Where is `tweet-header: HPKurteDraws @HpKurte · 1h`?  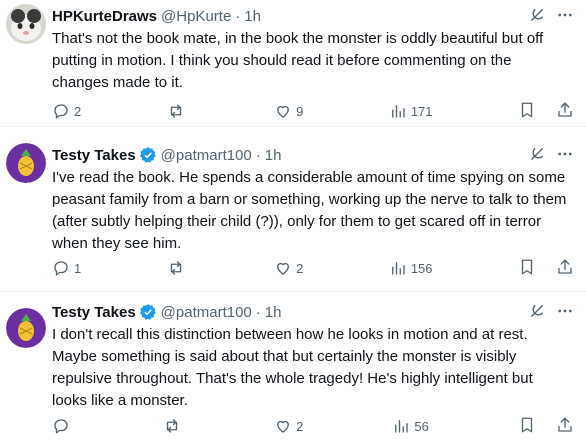
tweet-header: HPKurteDraws @HpKurte · 1h is located at coordinates (313, 16).